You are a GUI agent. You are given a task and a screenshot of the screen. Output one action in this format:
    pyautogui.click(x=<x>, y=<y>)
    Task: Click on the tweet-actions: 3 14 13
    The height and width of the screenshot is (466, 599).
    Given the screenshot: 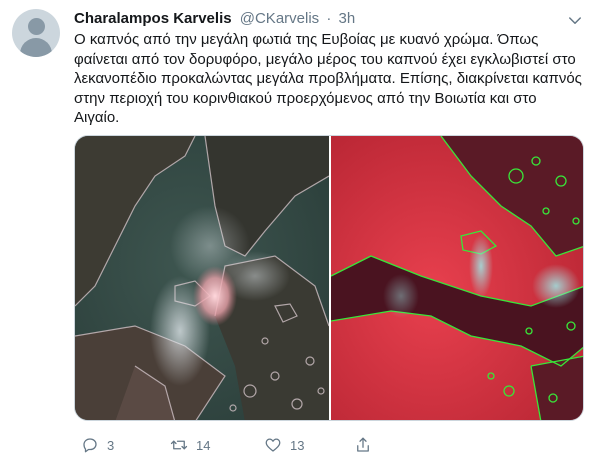 What is the action you would take?
    pyautogui.click(x=329, y=446)
    